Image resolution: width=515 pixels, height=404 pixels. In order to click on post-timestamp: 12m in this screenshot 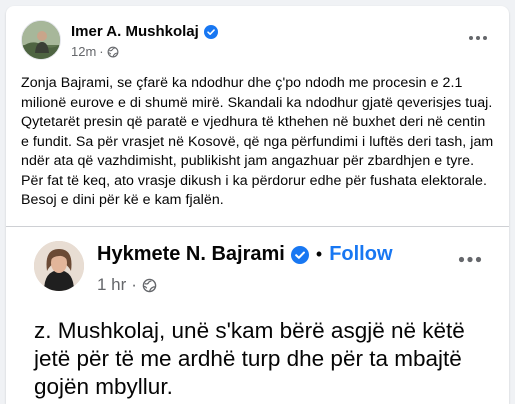, I will do `click(83, 51)`.